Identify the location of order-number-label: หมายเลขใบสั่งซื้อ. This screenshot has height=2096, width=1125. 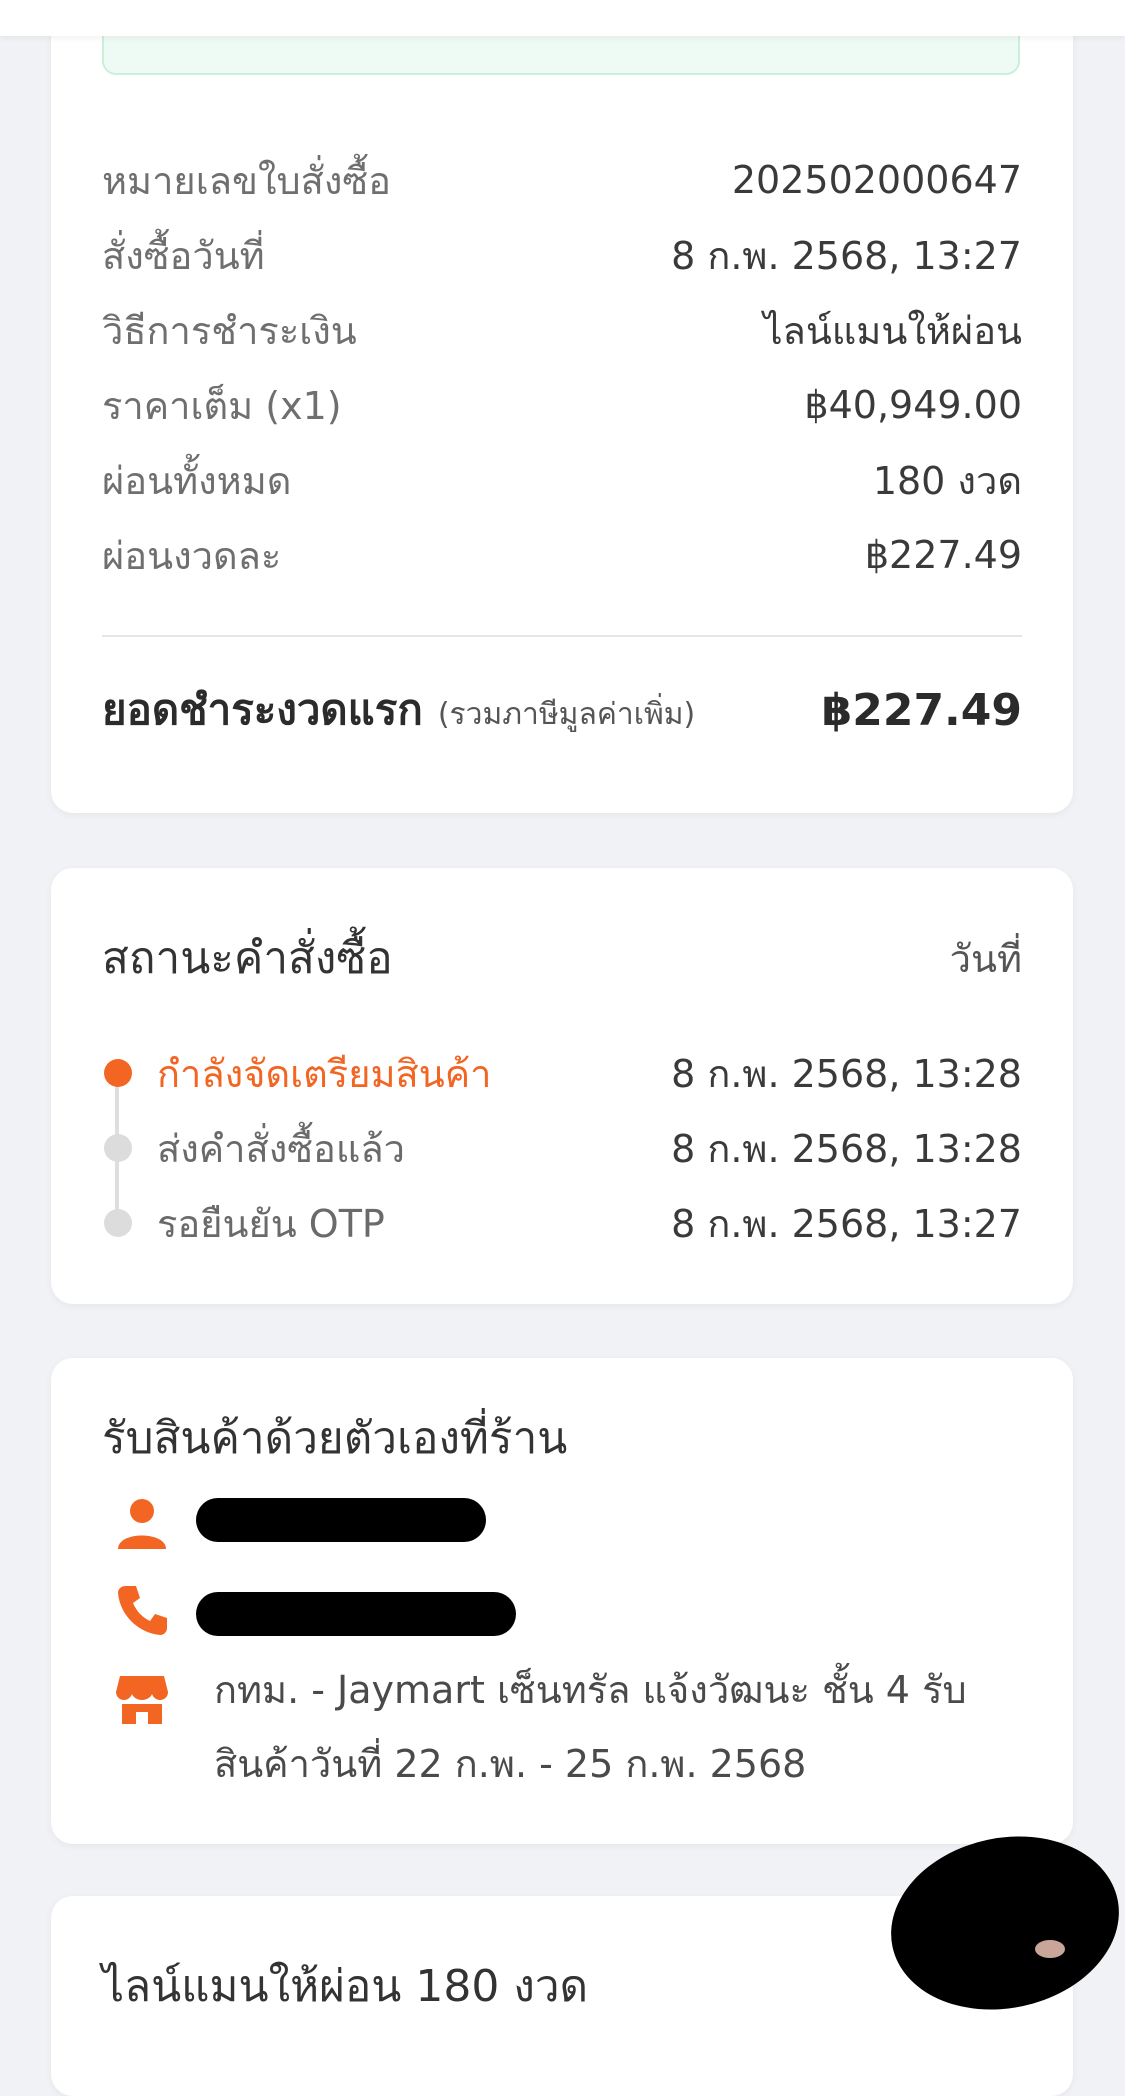
(246, 180).